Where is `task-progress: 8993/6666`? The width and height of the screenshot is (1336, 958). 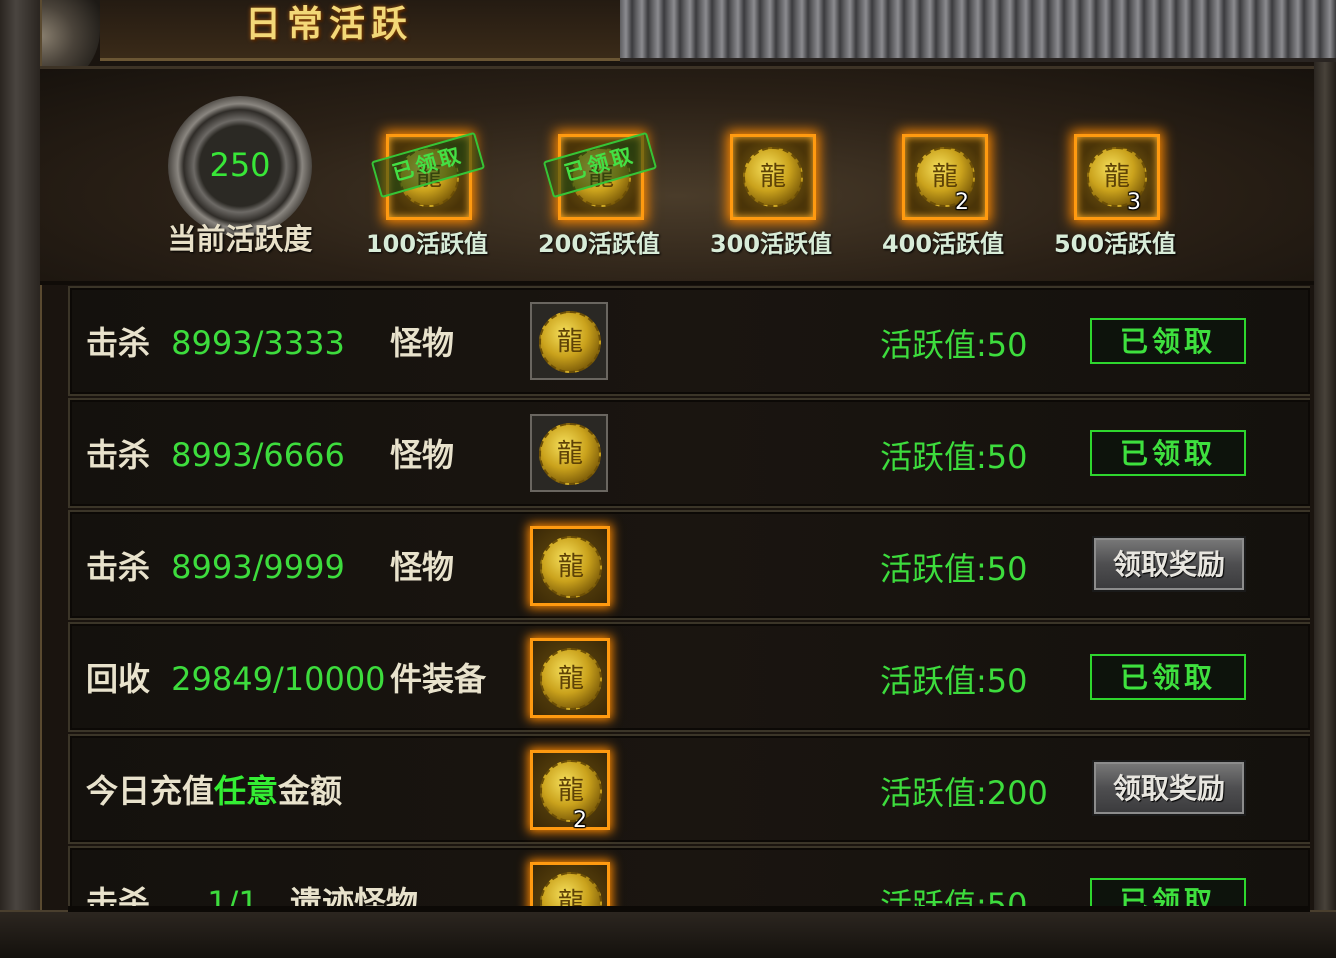
task-progress: 8993/6666 is located at coordinates (258, 455).